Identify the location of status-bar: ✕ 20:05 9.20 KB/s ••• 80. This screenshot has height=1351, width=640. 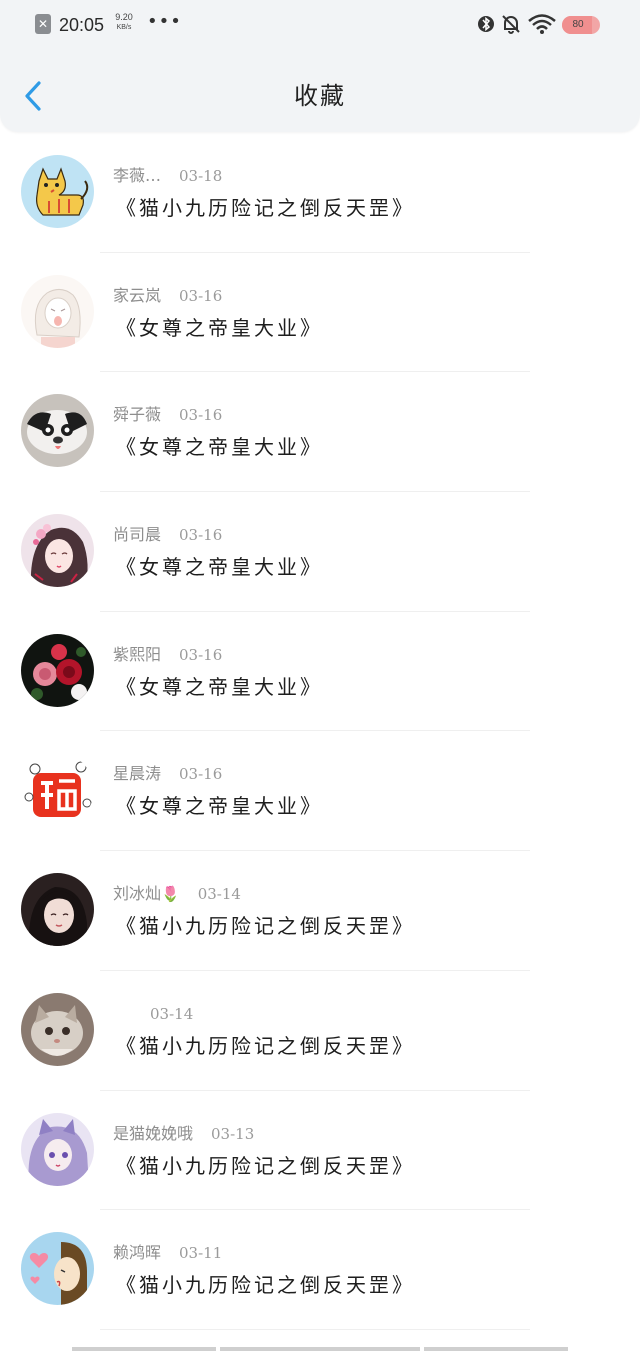
(320, 25).